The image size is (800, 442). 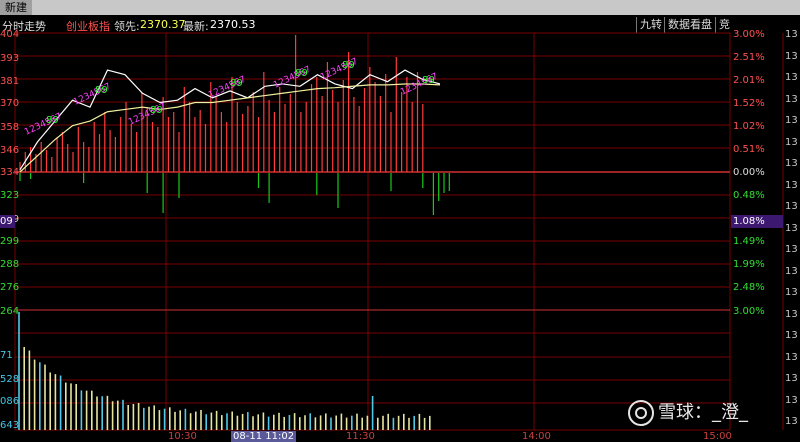 What do you see at coordinates (10, 264) in the screenshot?
I see `left-axis-label: 288` at bounding box center [10, 264].